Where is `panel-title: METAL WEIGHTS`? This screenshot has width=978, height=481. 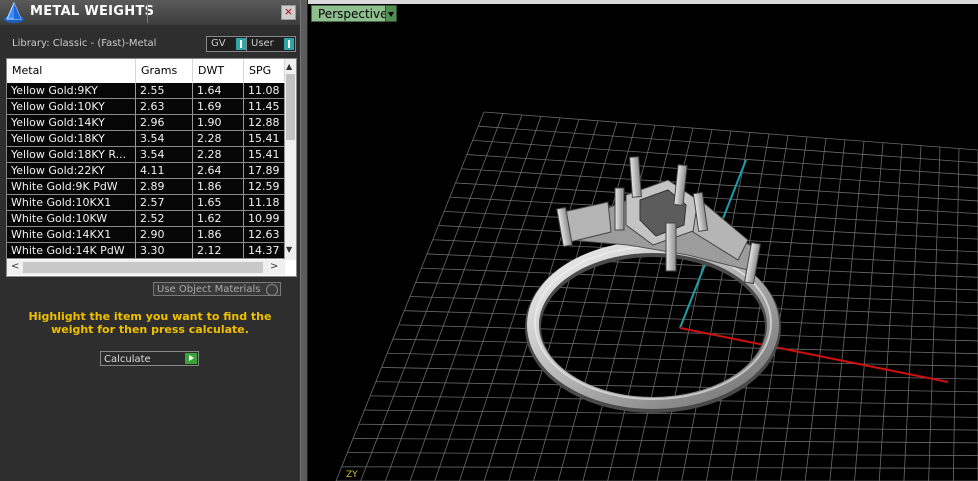 panel-title: METAL WEIGHTS is located at coordinates (92, 11).